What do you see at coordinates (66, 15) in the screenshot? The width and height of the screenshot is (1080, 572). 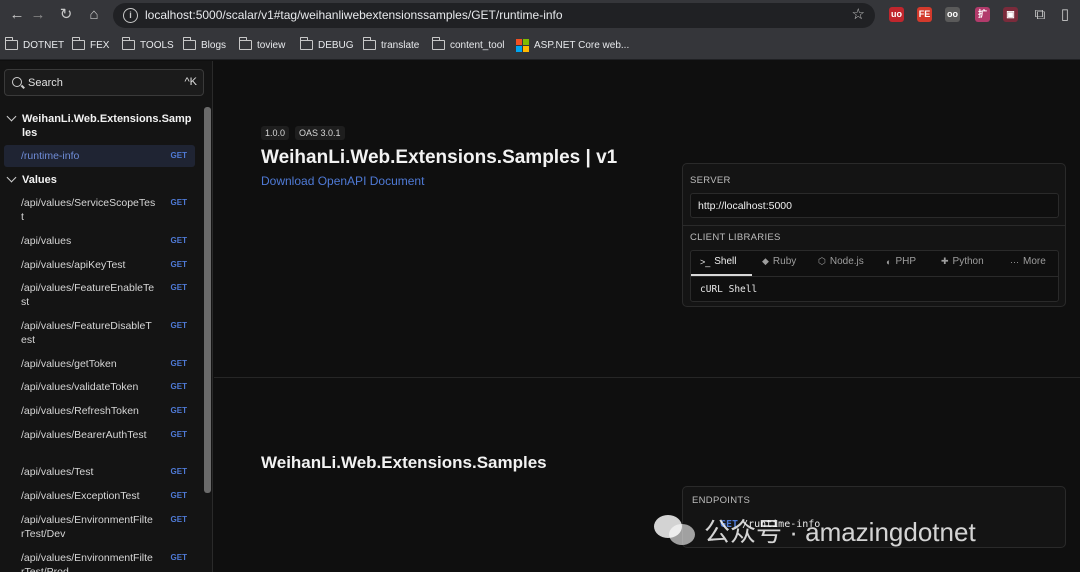 I see `reload-icon: ↻` at bounding box center [66, 15].